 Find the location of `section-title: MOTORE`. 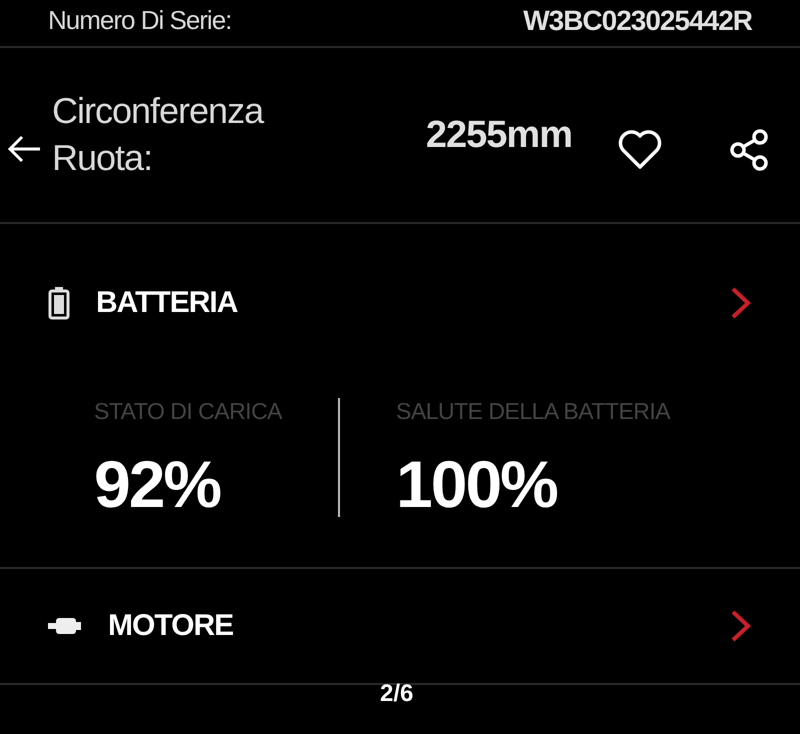

section-title: MOTORE is located at coordinates (171, 626).